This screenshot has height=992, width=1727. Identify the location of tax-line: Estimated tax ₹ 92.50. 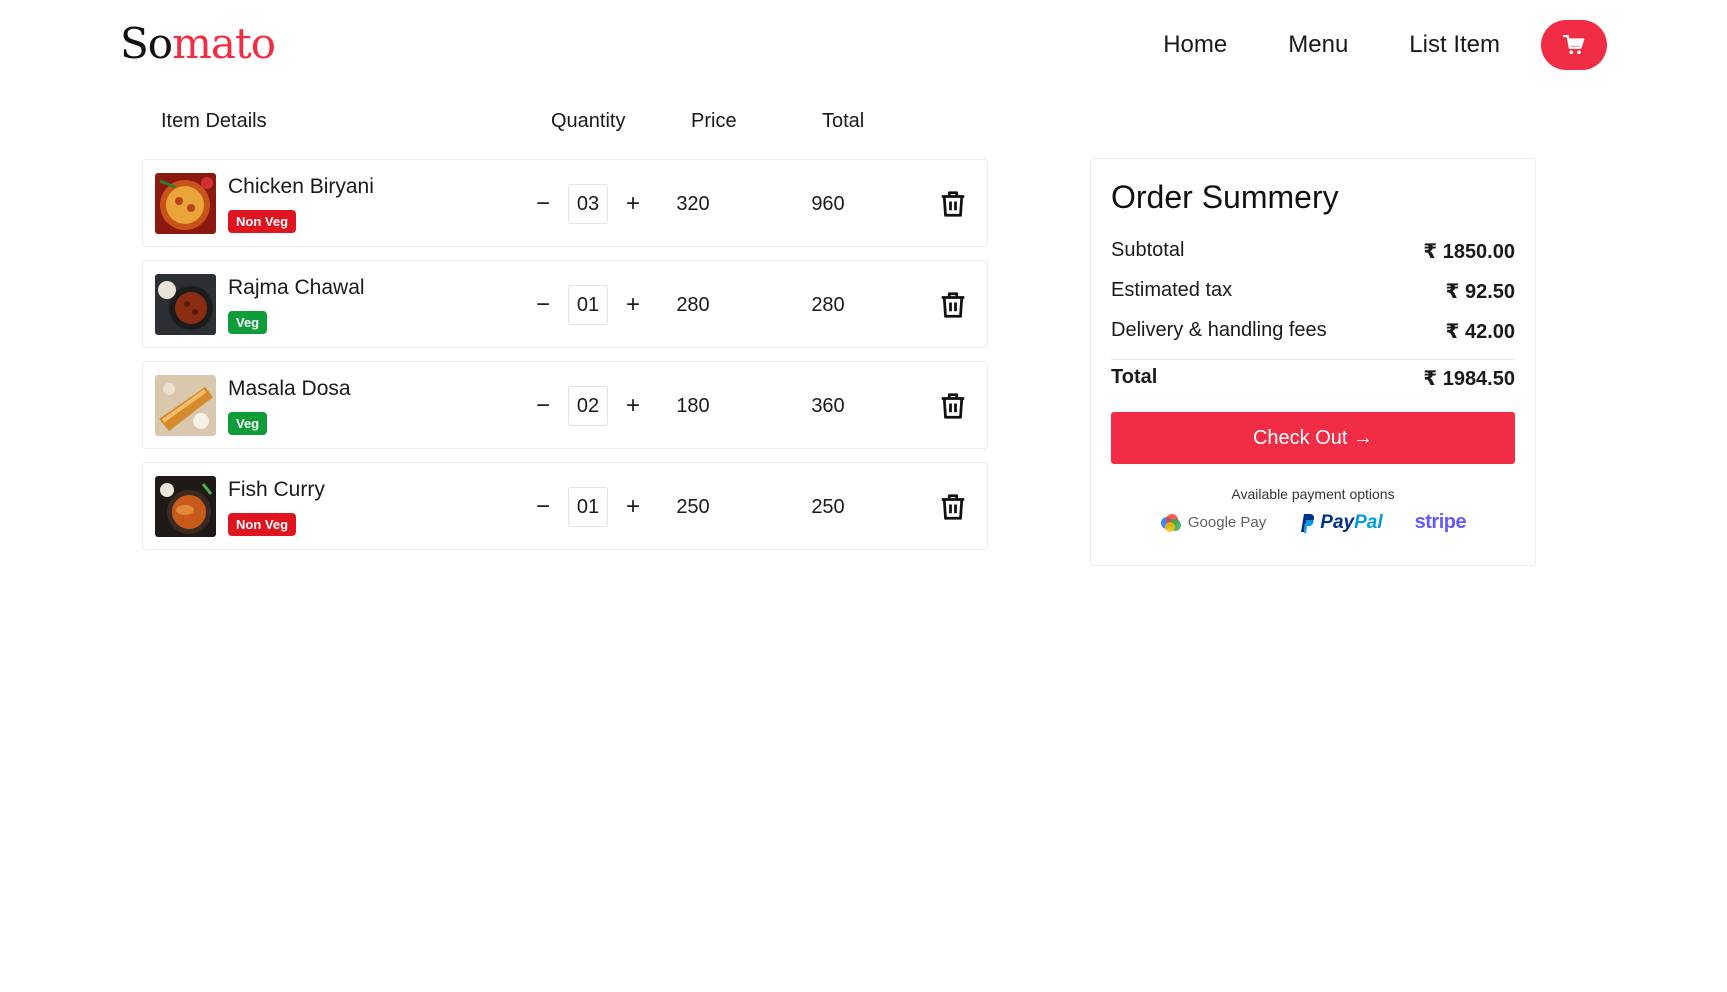
(1313, 291).